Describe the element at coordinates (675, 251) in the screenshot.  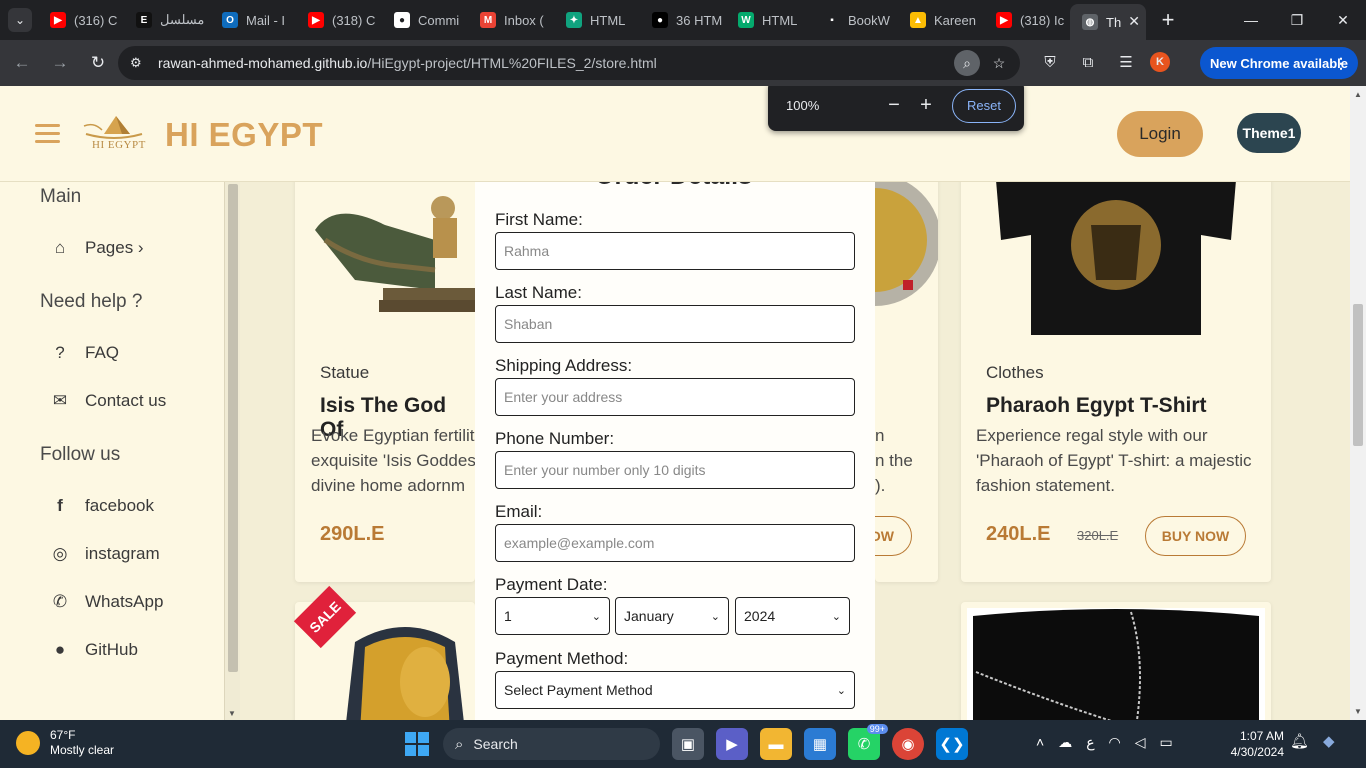
I see `first-name-input` at that location.